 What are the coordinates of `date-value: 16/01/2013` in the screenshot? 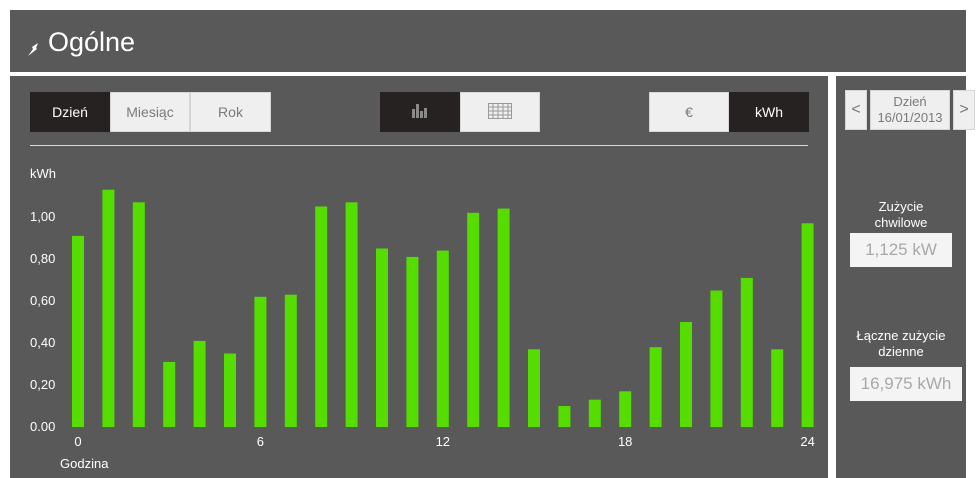 It's located at (910, 117).